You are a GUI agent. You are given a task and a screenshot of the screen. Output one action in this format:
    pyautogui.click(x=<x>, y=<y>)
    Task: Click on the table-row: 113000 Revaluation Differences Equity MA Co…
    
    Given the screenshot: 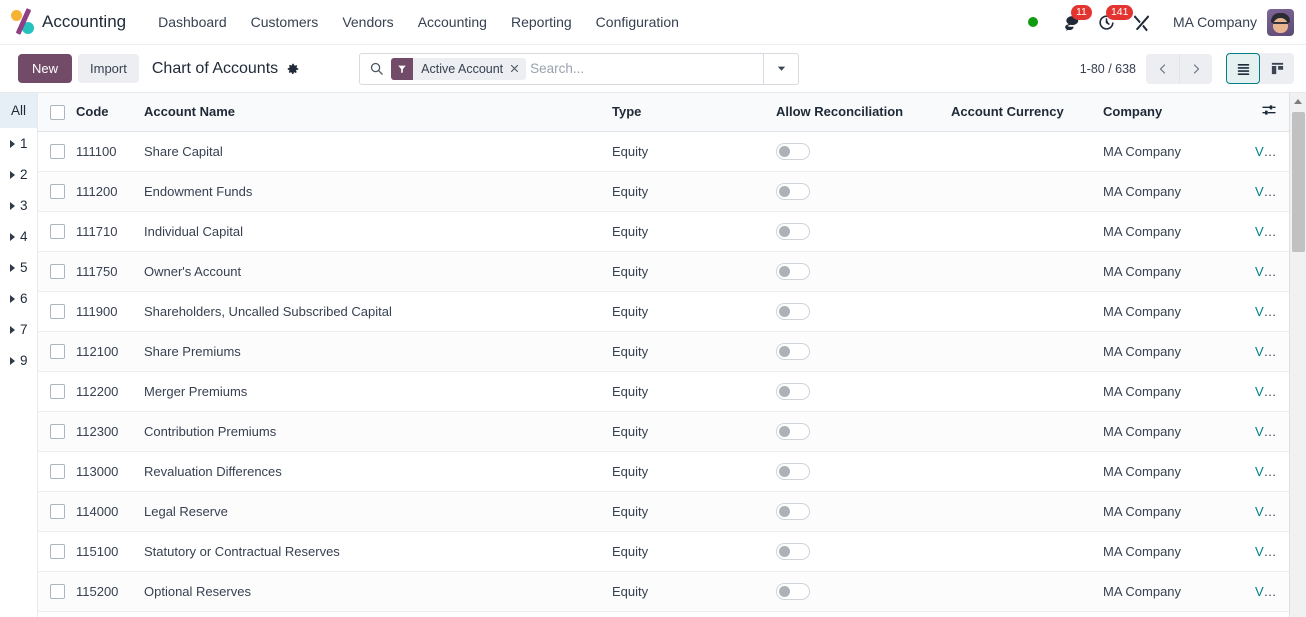 What is the action you would take?
    pyautogui.click(x=663, y=471)
    